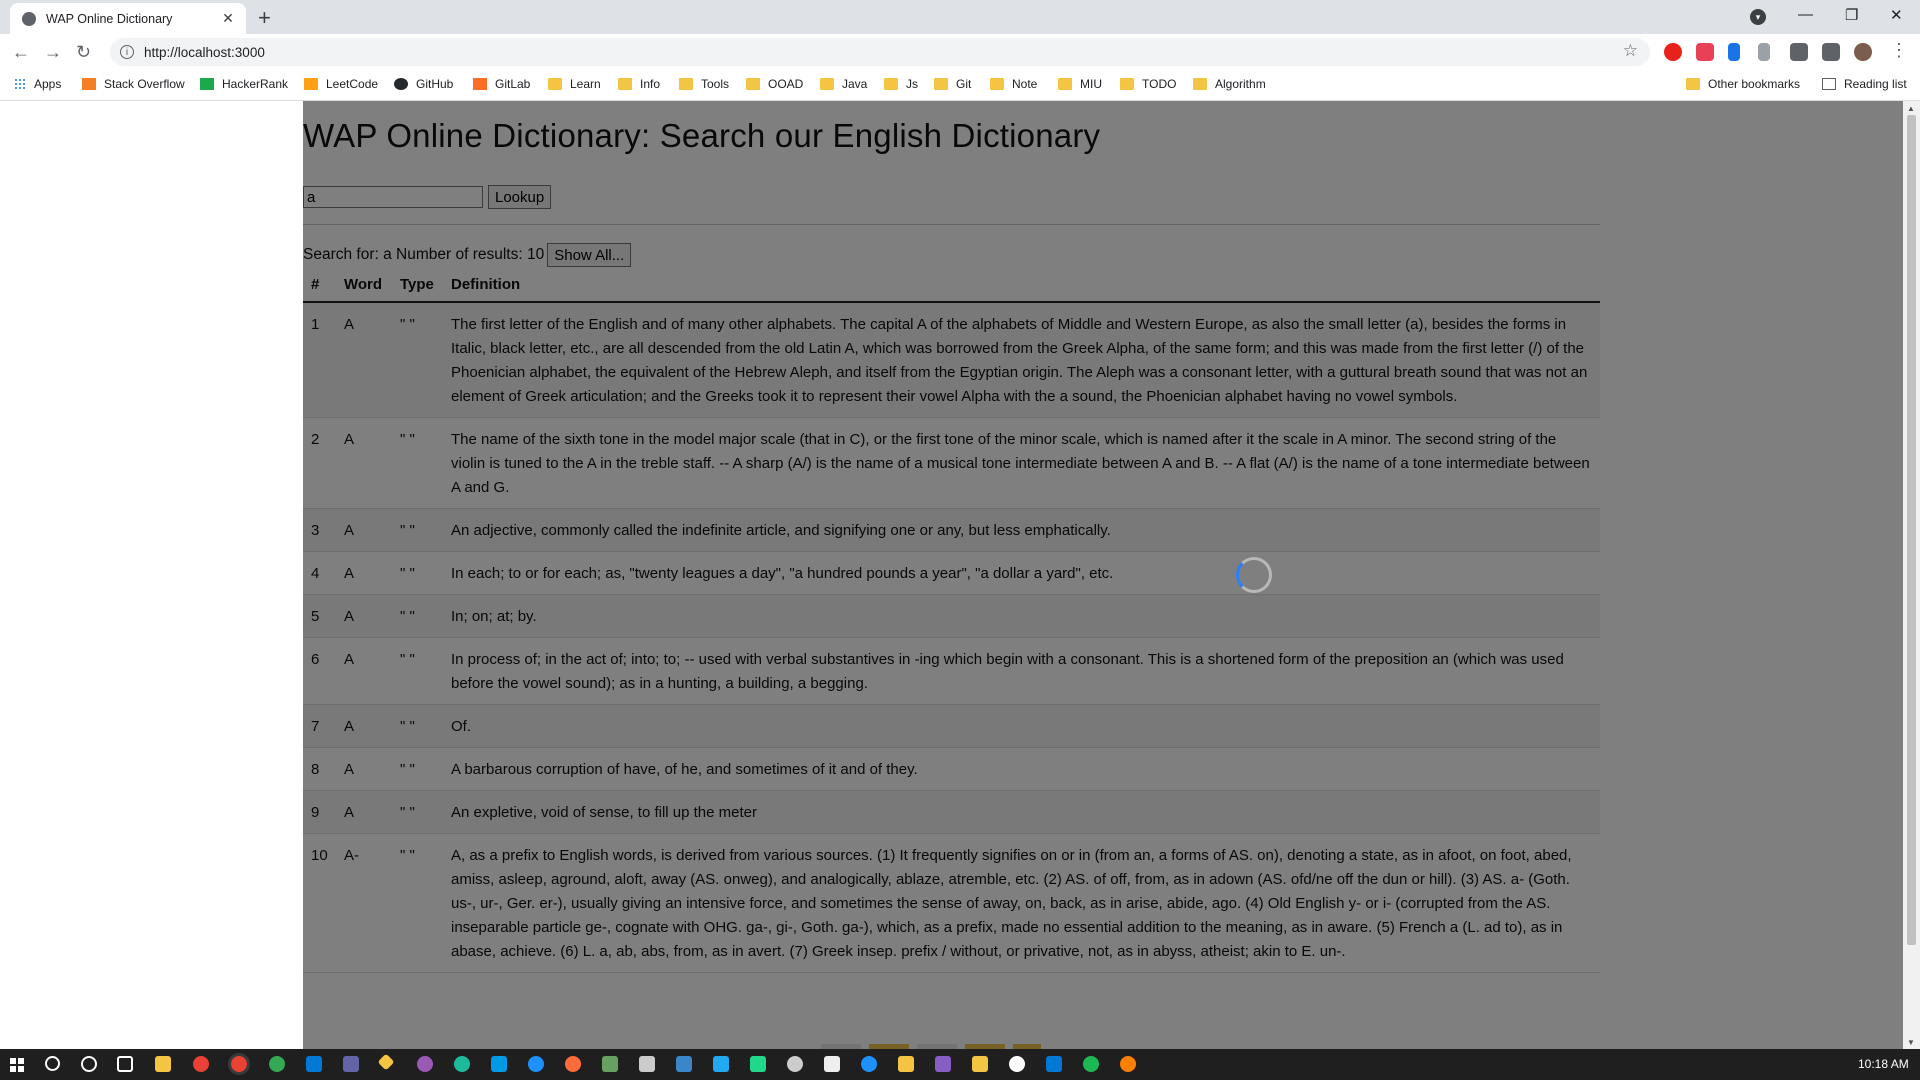 The image size is (1920, 1080). What do you see at coordinates (341, 84) in the screenshot?
I see `bookmark-leetcode: LeetCode` at bounding box center [341, 84].